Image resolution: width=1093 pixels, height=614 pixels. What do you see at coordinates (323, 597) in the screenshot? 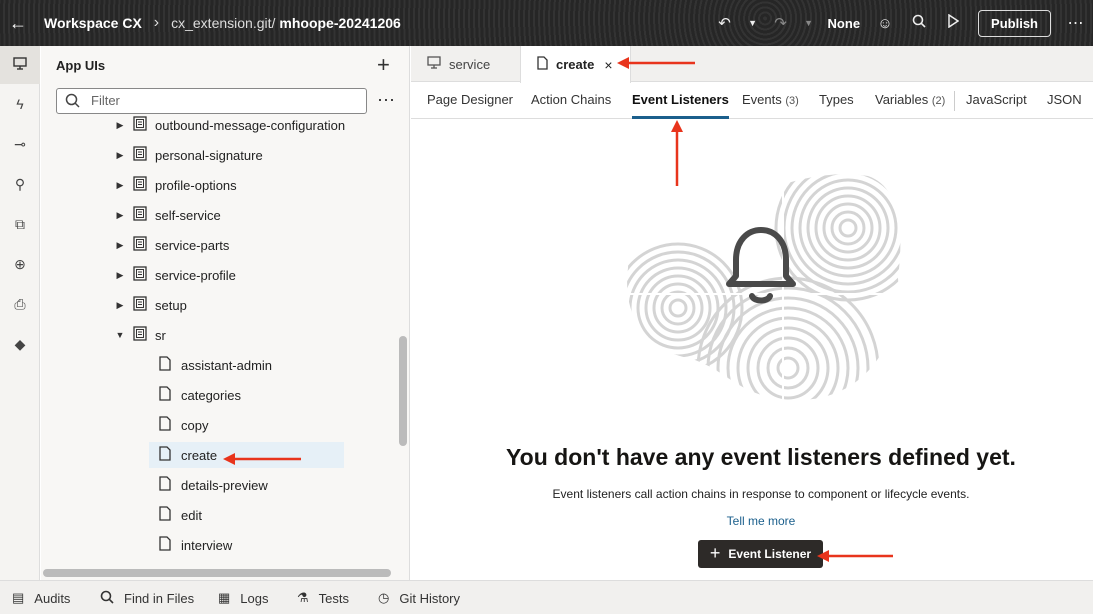
I see `tests-button: ⚗ Tests` at bounding box center [323, 597].